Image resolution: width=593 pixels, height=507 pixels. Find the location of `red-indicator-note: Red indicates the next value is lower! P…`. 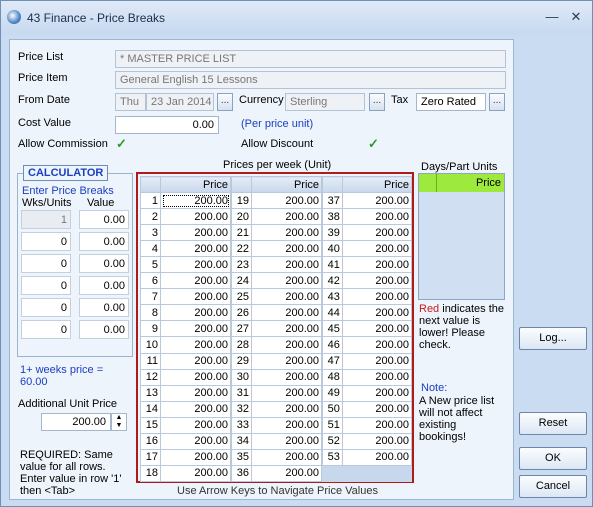

red-indicator-note: Red indicates the next value is lower! P… is located at coordinates (464, 327).